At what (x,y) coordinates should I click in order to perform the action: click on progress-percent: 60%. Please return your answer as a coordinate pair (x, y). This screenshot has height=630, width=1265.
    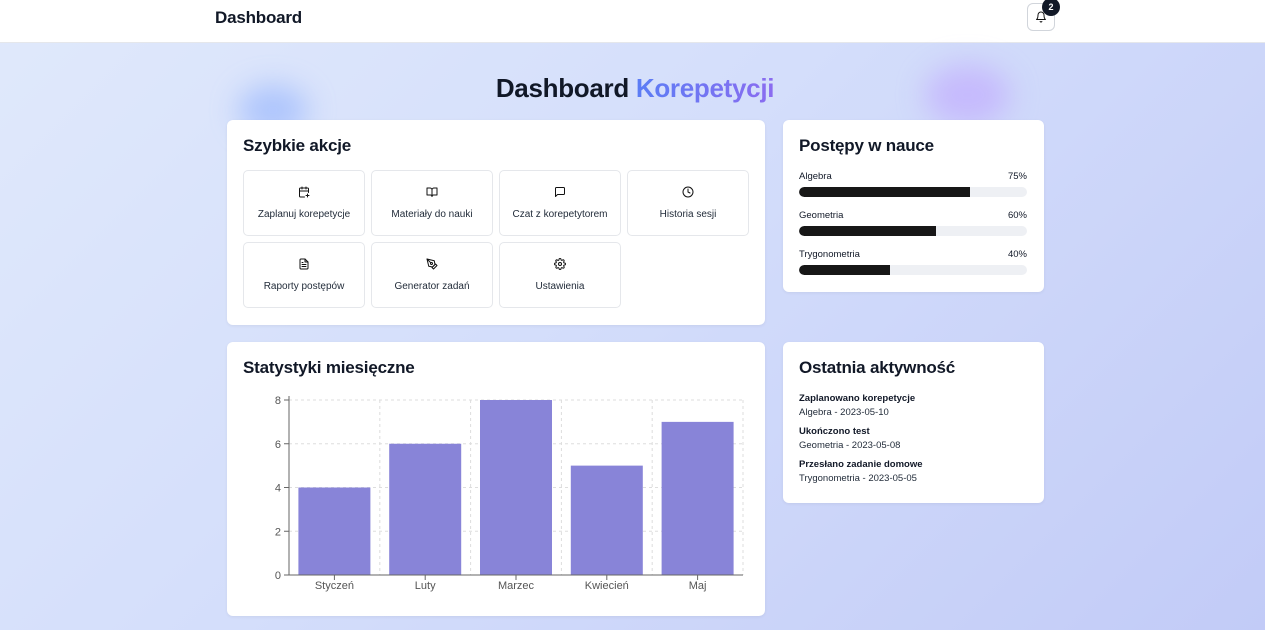
    Looking at the image, I should click on (1017, 215).